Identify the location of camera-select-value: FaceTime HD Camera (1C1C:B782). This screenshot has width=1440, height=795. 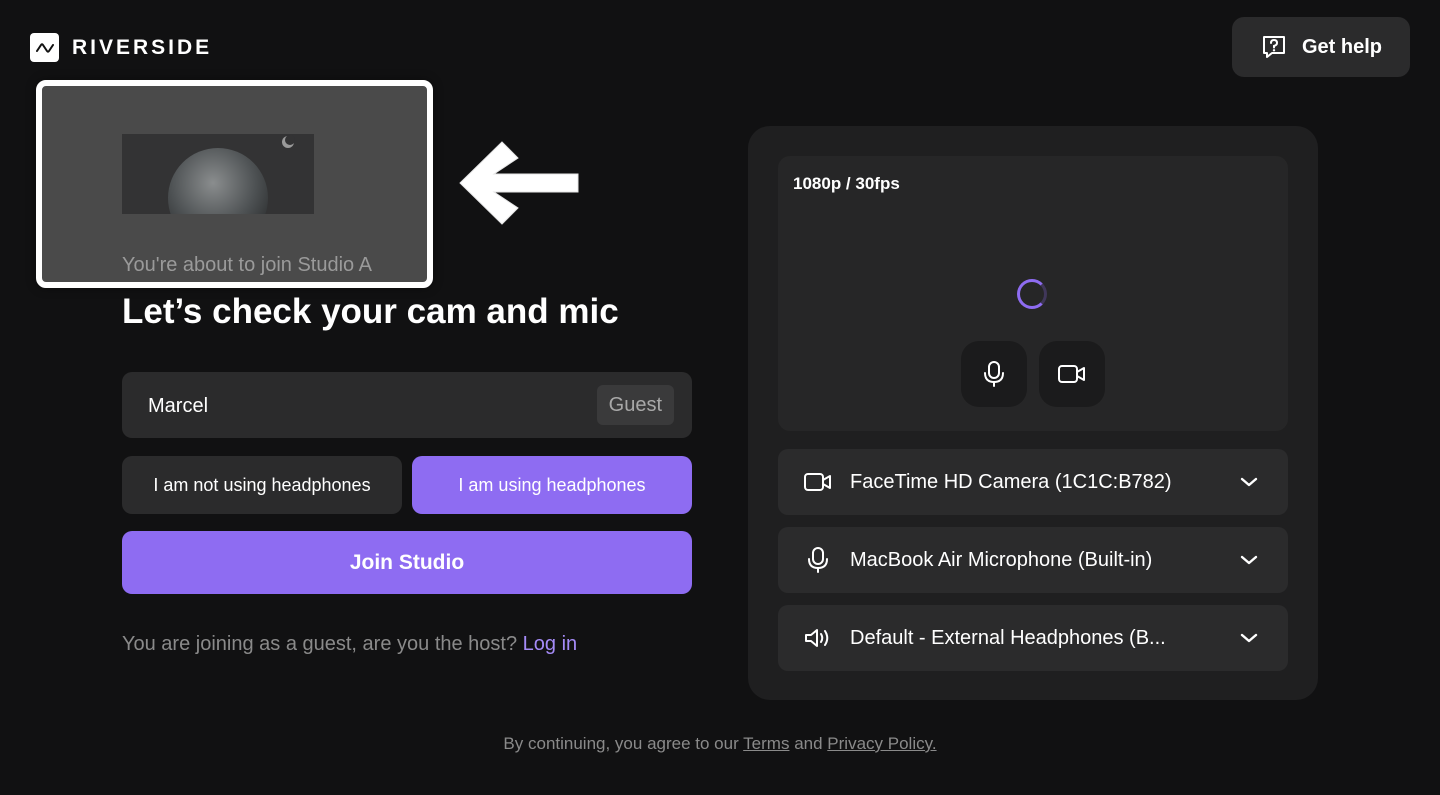
(1011, 481).